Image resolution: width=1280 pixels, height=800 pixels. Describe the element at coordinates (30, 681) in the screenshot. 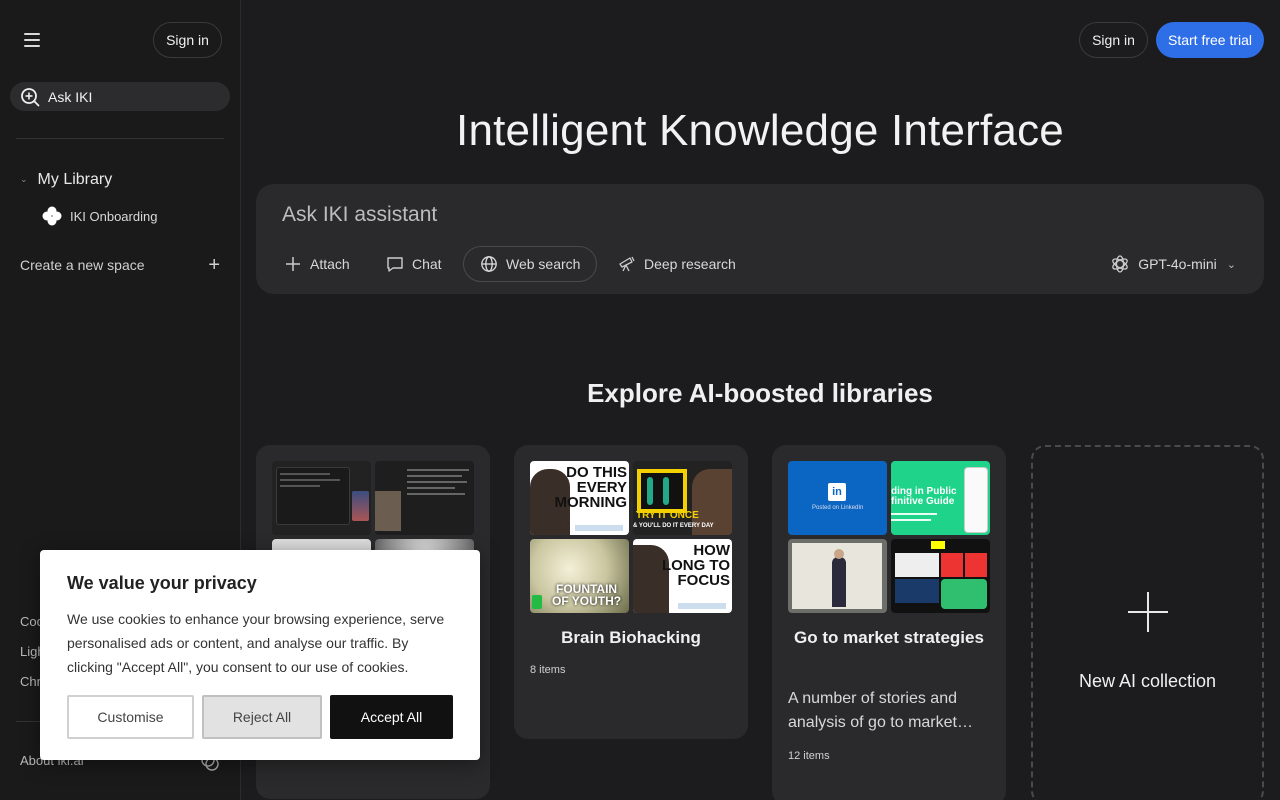

I see `sidebar-link-3: Chr` at that location.